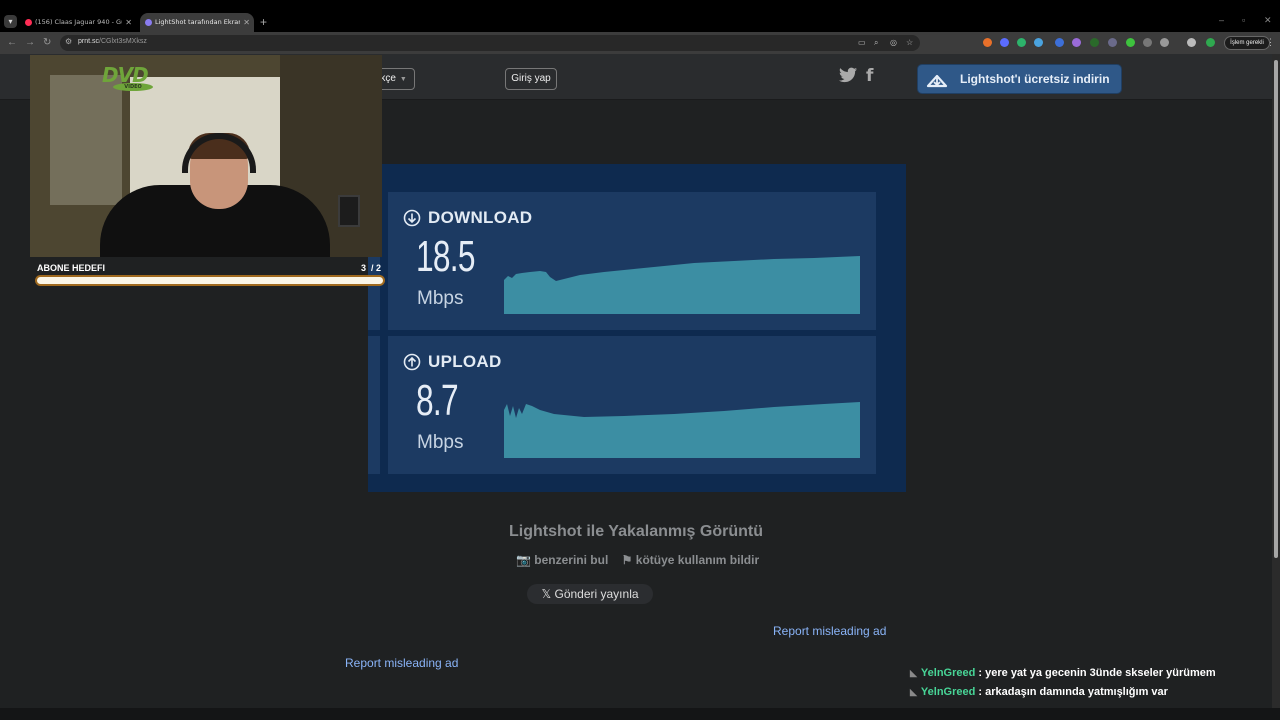  I want to click on profile-avatar-icon, so click(1210, 42).